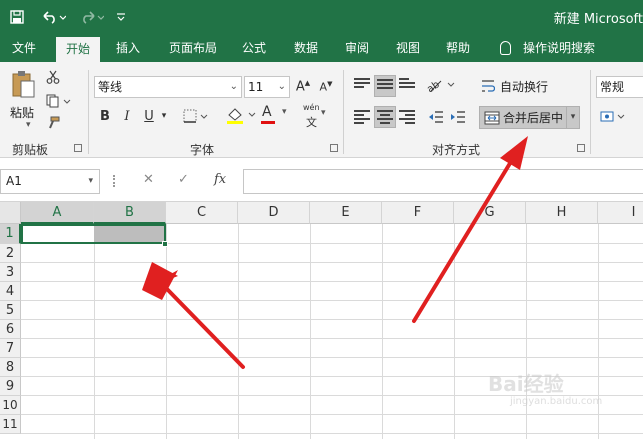  What do you see at coordinates (105, 116) in the screenshot?
I see `bold-button: B` at bounding box center [105, 116].